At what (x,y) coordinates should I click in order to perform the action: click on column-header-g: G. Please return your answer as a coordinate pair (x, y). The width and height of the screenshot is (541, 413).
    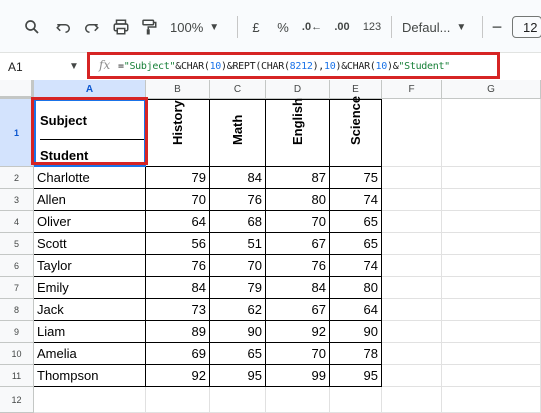
    Looking at the image, I should click on (491, 89).